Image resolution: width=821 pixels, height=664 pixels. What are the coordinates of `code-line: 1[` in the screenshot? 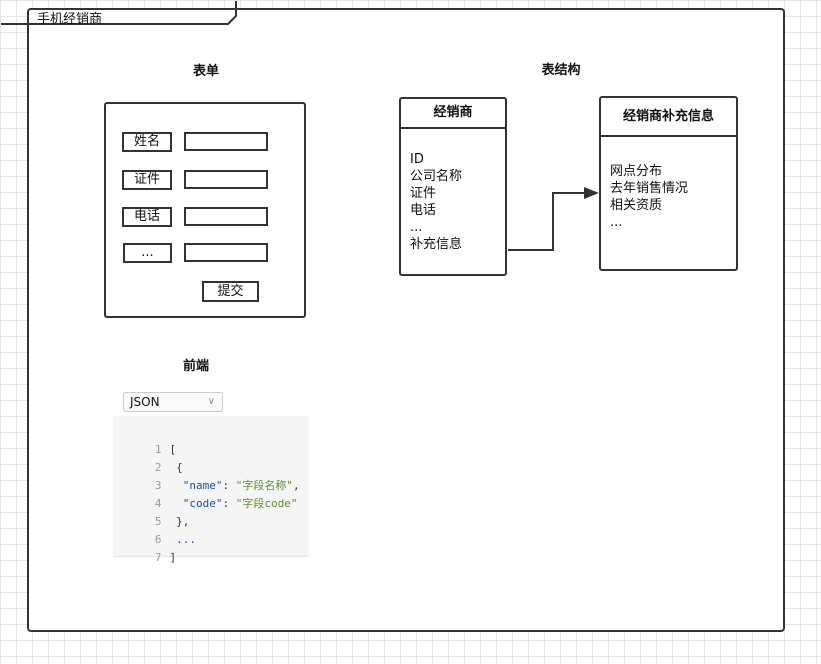 It's located at (144, 439).